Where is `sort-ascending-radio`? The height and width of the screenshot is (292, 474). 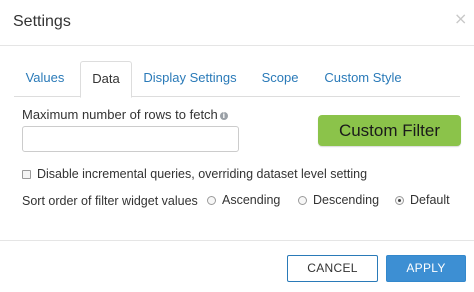 sort-ascending-radio is located at coordinates (211, 200).